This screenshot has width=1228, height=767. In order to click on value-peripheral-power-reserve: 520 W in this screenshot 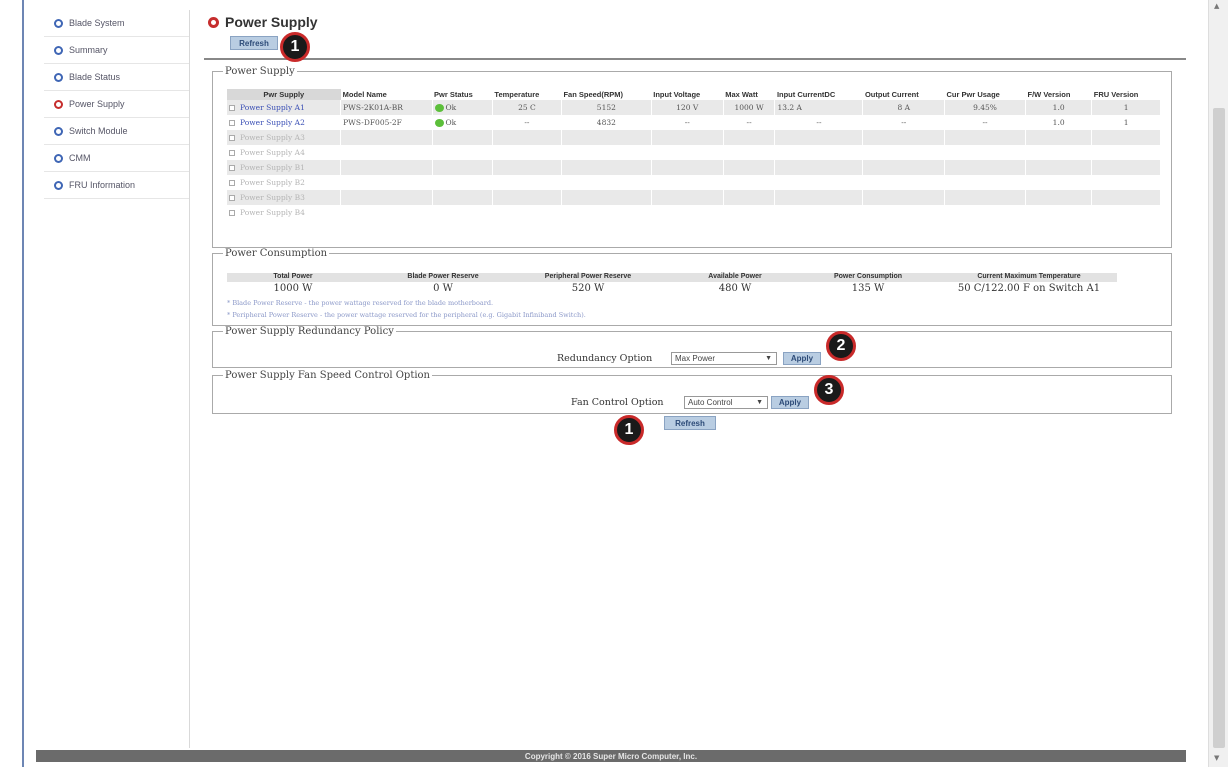, I will do `click(588, 288)`.